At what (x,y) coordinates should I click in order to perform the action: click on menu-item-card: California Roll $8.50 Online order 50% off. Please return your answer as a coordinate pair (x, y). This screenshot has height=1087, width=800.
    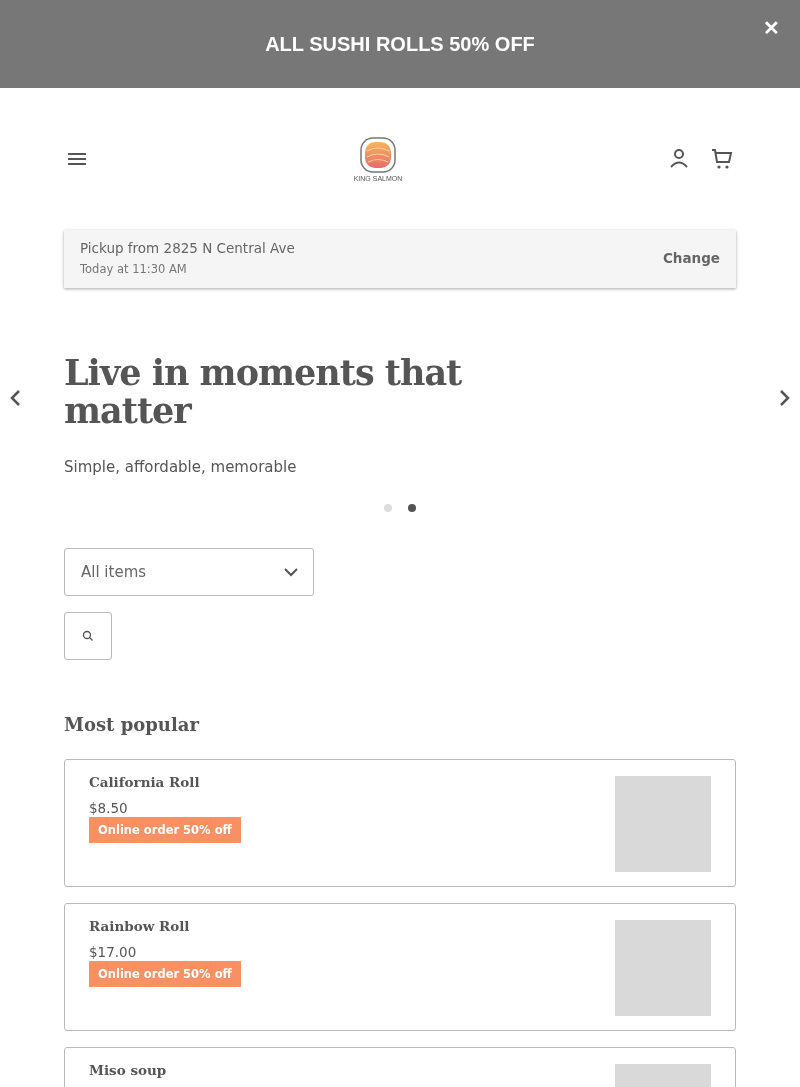
    Looking at the image, I should click on (400, 823).